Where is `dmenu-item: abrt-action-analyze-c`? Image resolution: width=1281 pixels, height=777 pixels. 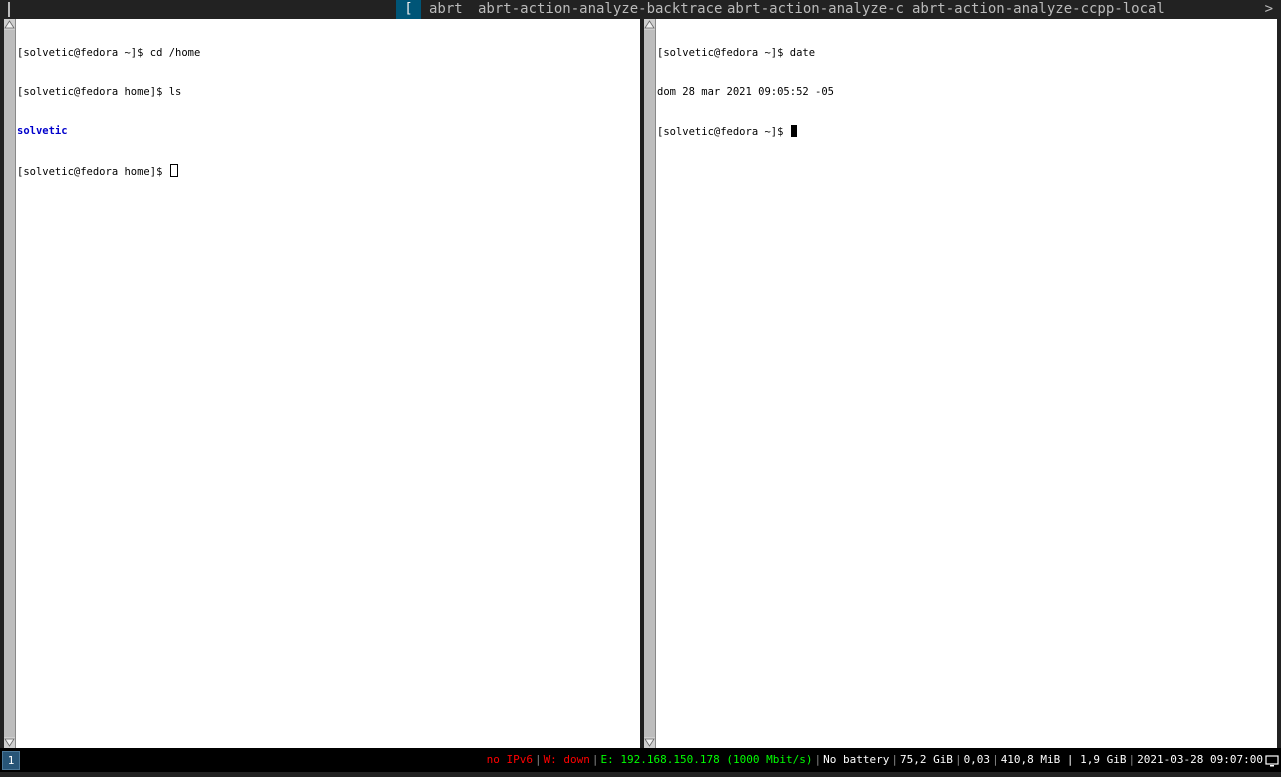
dmenu-item: abrt-action-analyze-c is located at coordinates (815, 9).